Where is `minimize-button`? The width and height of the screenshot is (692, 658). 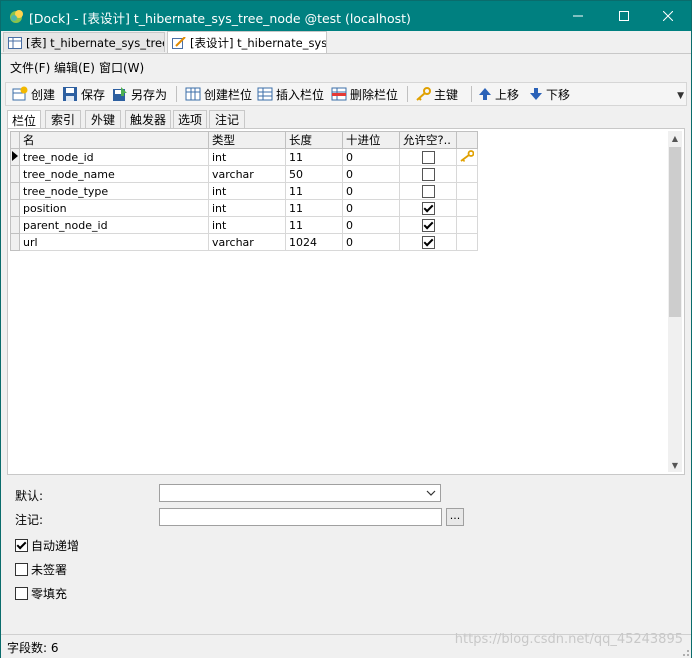 minimize-button is located at coordinates (578, 16).